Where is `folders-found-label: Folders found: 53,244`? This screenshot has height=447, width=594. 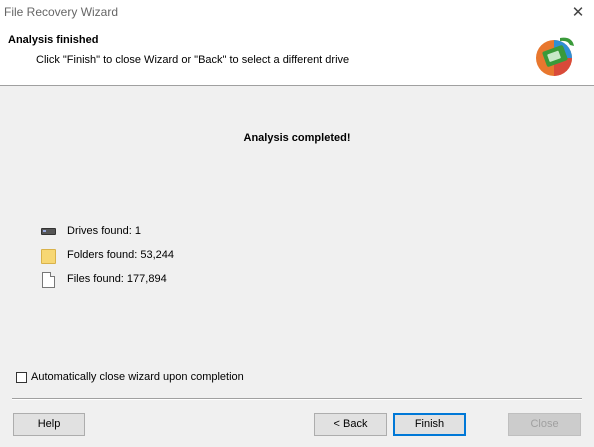 folders-found-label: Folders found: 53,244 is located at coordinates (121, 255).